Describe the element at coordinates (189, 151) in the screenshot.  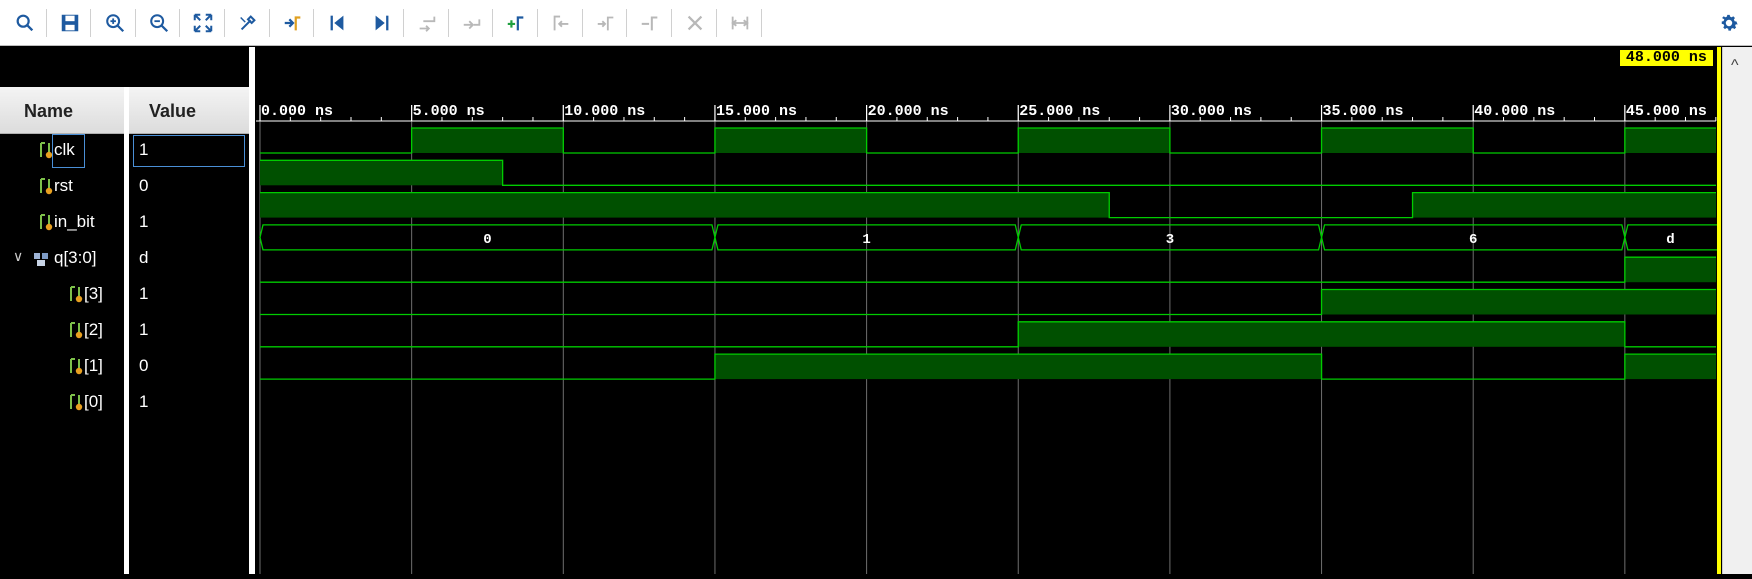
I see `selected-value-box` at that location.